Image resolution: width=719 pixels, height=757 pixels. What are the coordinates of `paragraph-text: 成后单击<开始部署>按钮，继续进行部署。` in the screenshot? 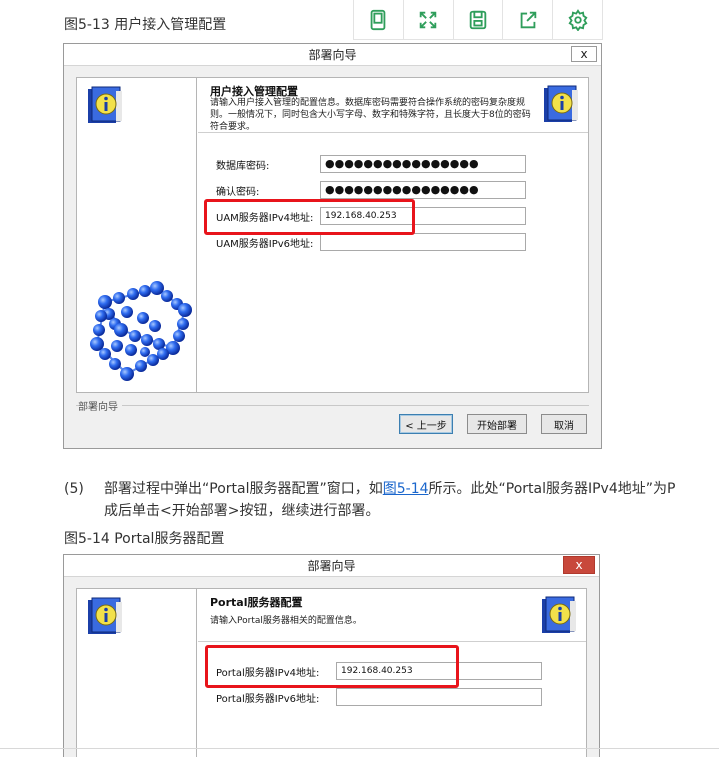 It's located at (242, 511).